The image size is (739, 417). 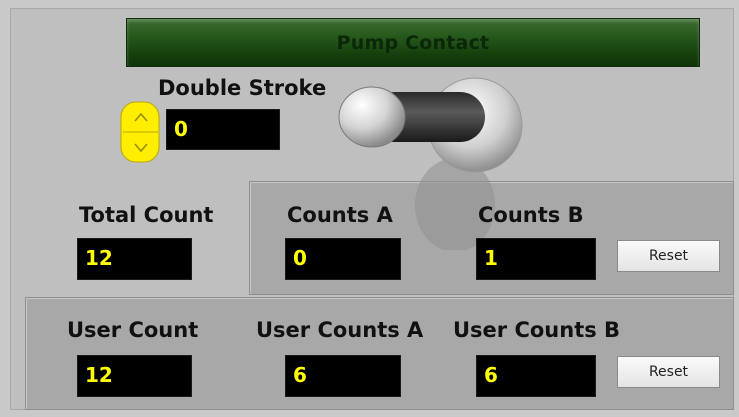 What do you see at coordinates (340, 330) in the screenshot?
I see `user-counts-a-label: User Counts A` at bounding box center [340, 330].